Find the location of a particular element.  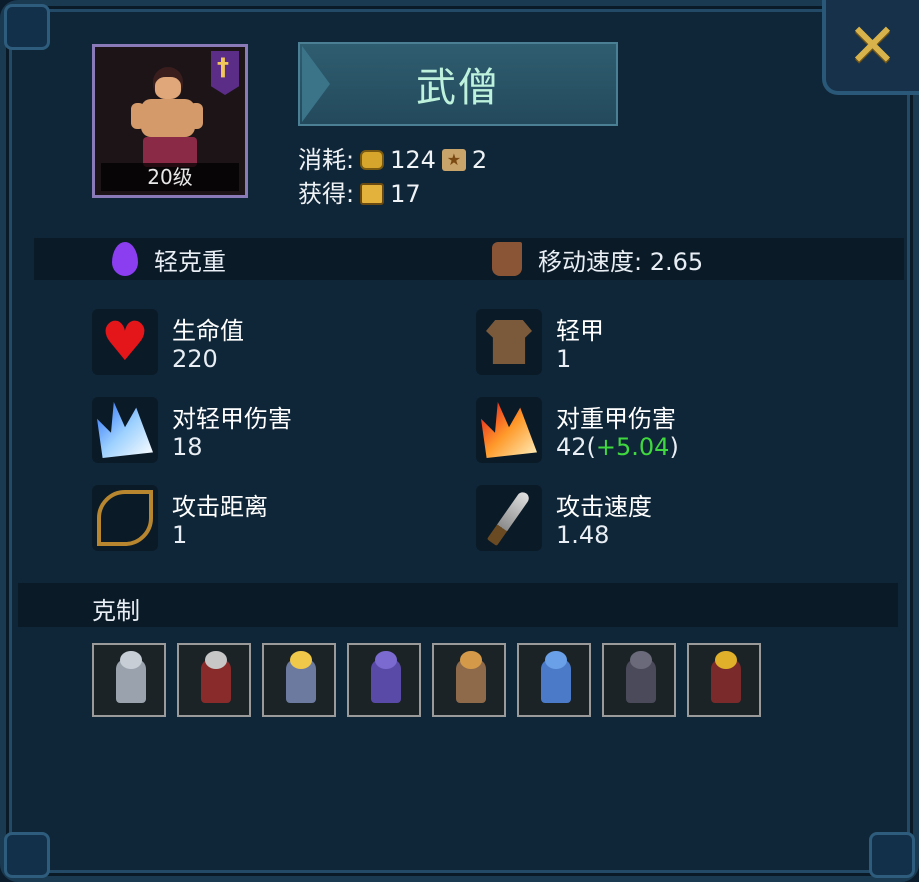

rank-badge-icon is located at coordinates (225, 73).